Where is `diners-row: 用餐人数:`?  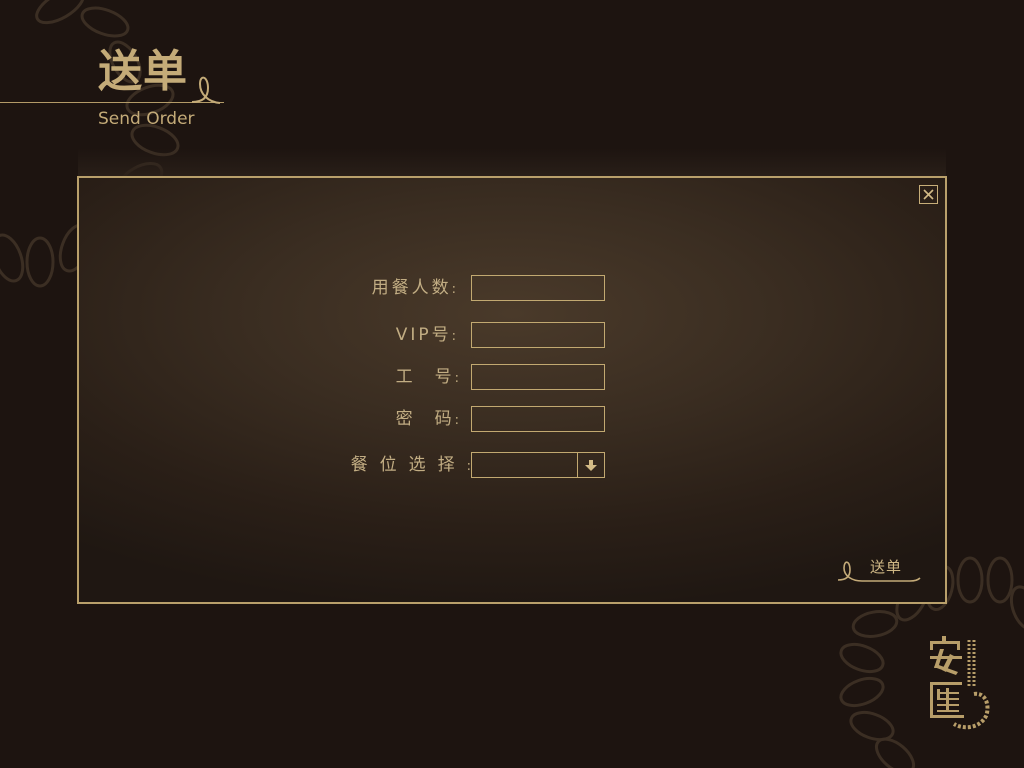 diners-row: 用餐人数: is located at coordinates (512, 289).